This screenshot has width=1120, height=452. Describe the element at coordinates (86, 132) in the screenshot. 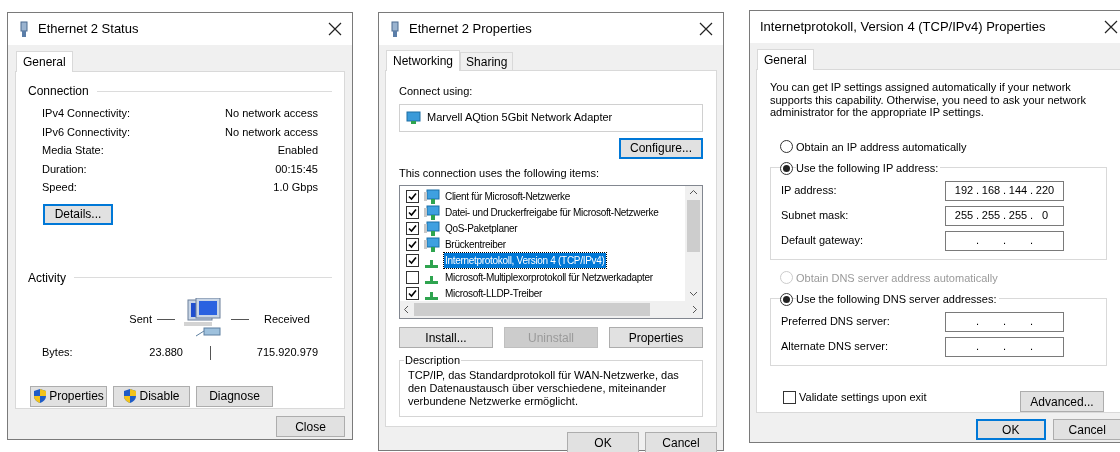

I see `field-label: IPv6 Connectivity:` at that location.